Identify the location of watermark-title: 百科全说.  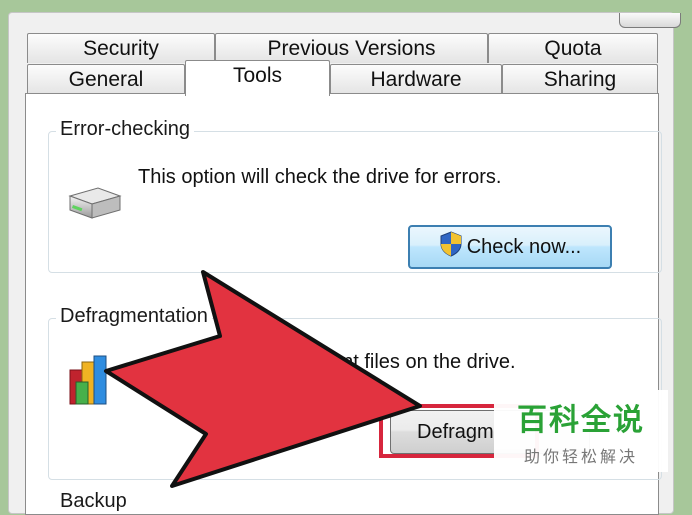
(581, 420).